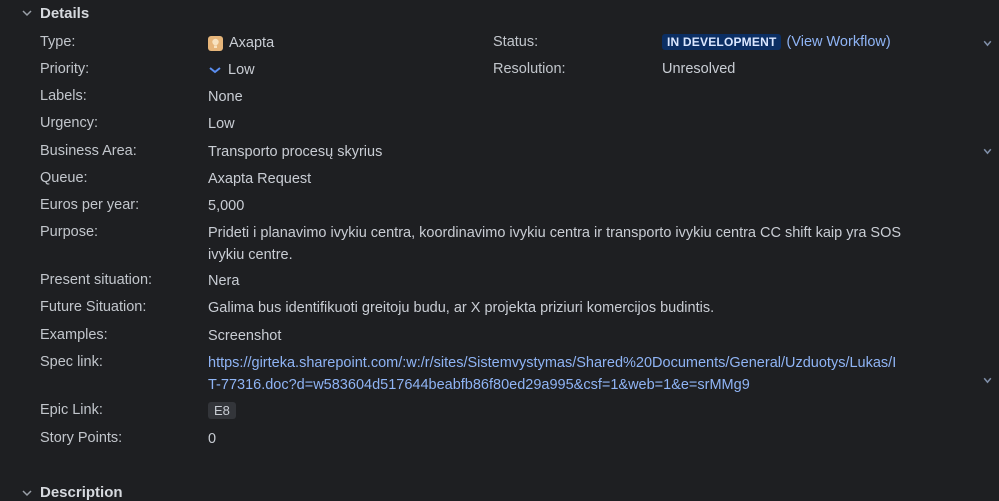 The height and width of the screenshot is (501, 999). Describe the element at coordinates (225, 97) in the screenshot. I see `labels-value: None` at that location.